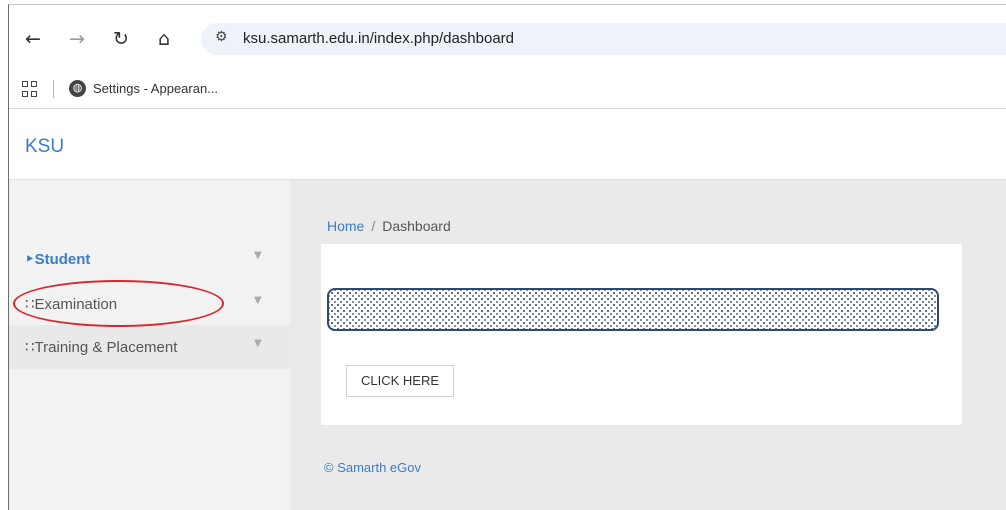 The height and width of the screenshot is (510, 1006). Describe the element at coordinates (633, 309) in the screenshot. I see `redacted-content-block` at that location.